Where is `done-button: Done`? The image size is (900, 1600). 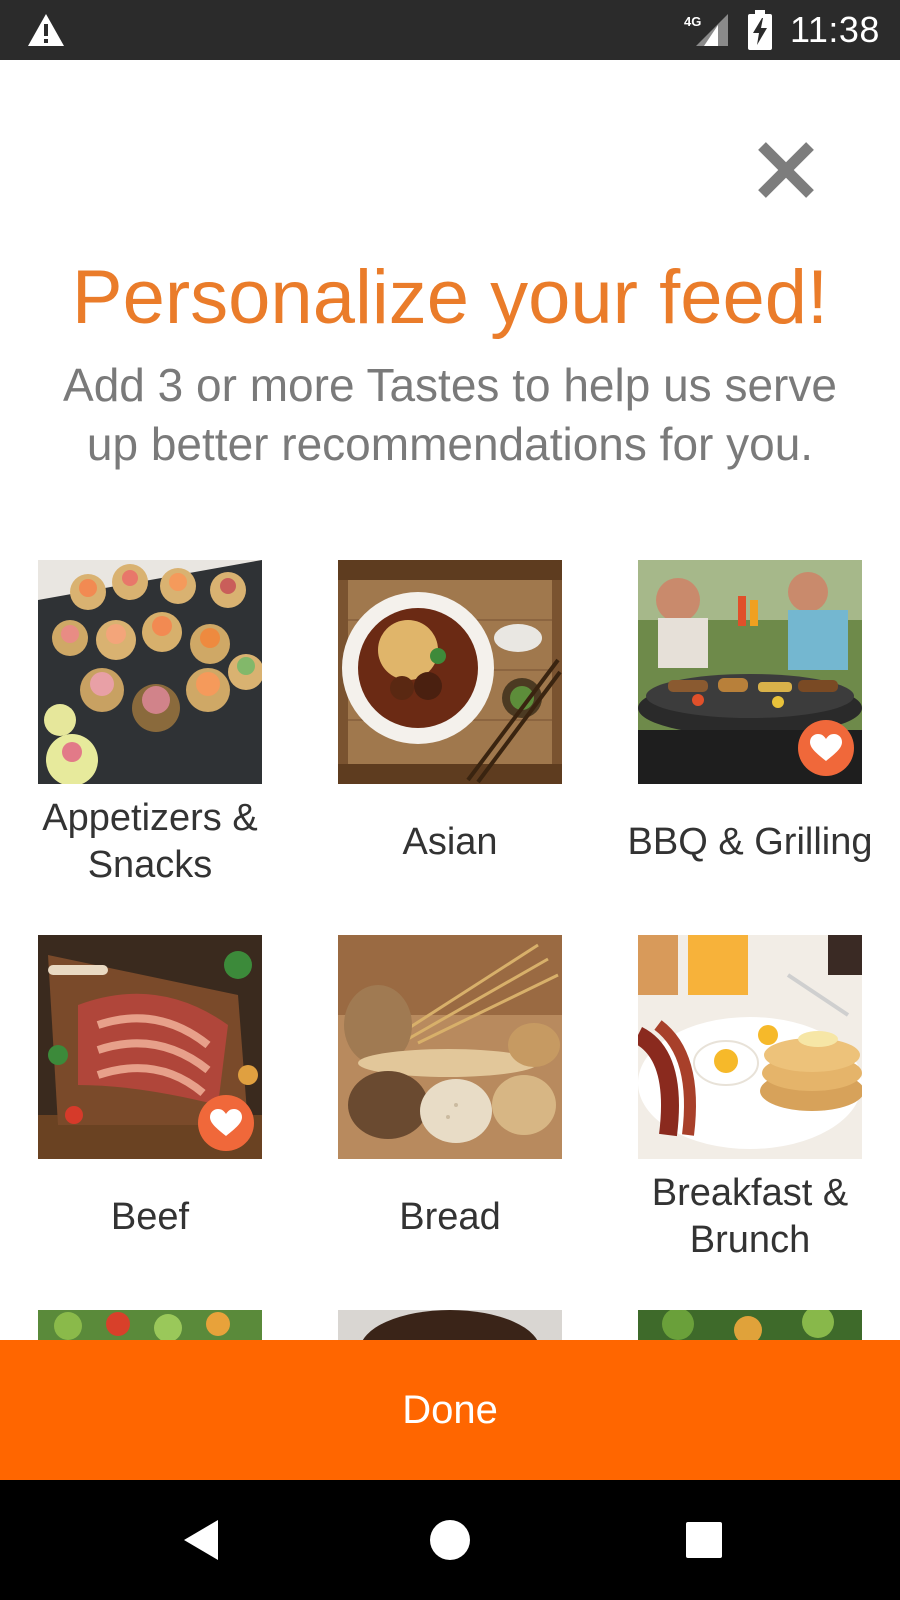
done-button: Done is located at coordinates (450, 1410).